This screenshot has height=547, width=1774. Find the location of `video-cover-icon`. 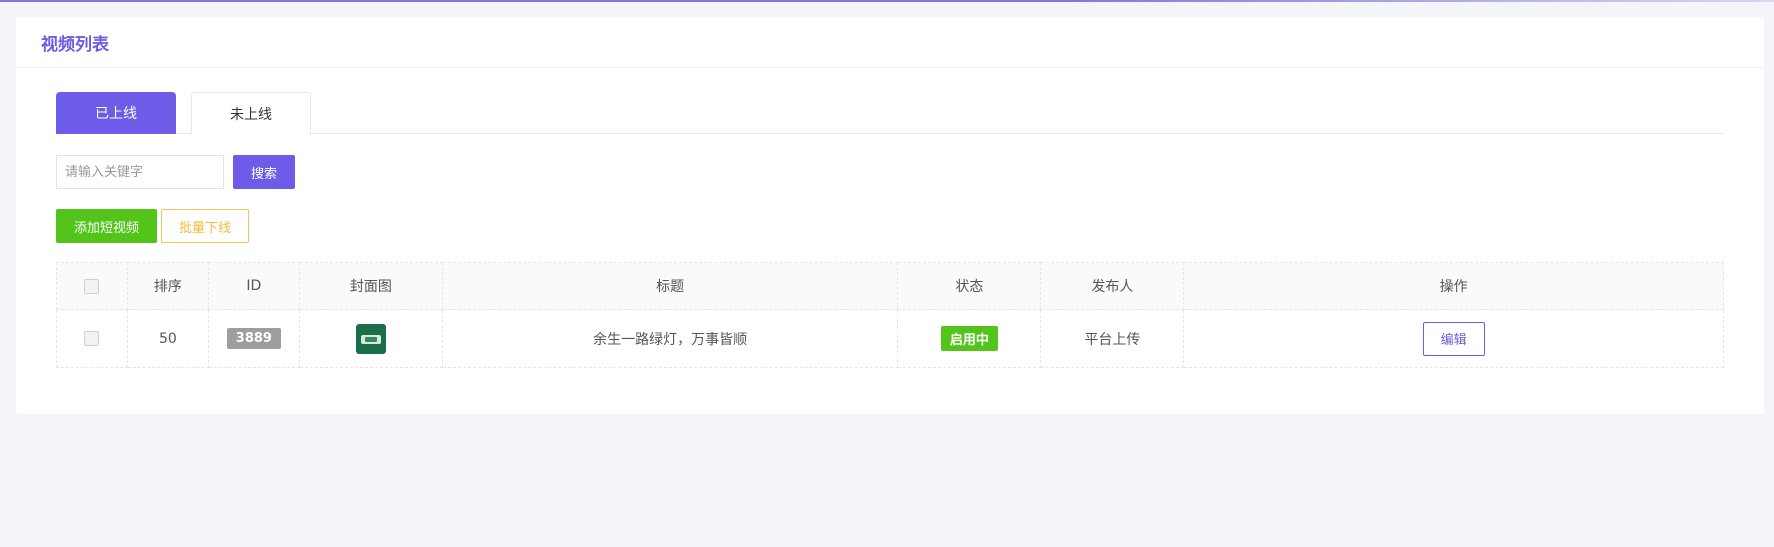

video-cover-icon is located at coordinates (370, 338).